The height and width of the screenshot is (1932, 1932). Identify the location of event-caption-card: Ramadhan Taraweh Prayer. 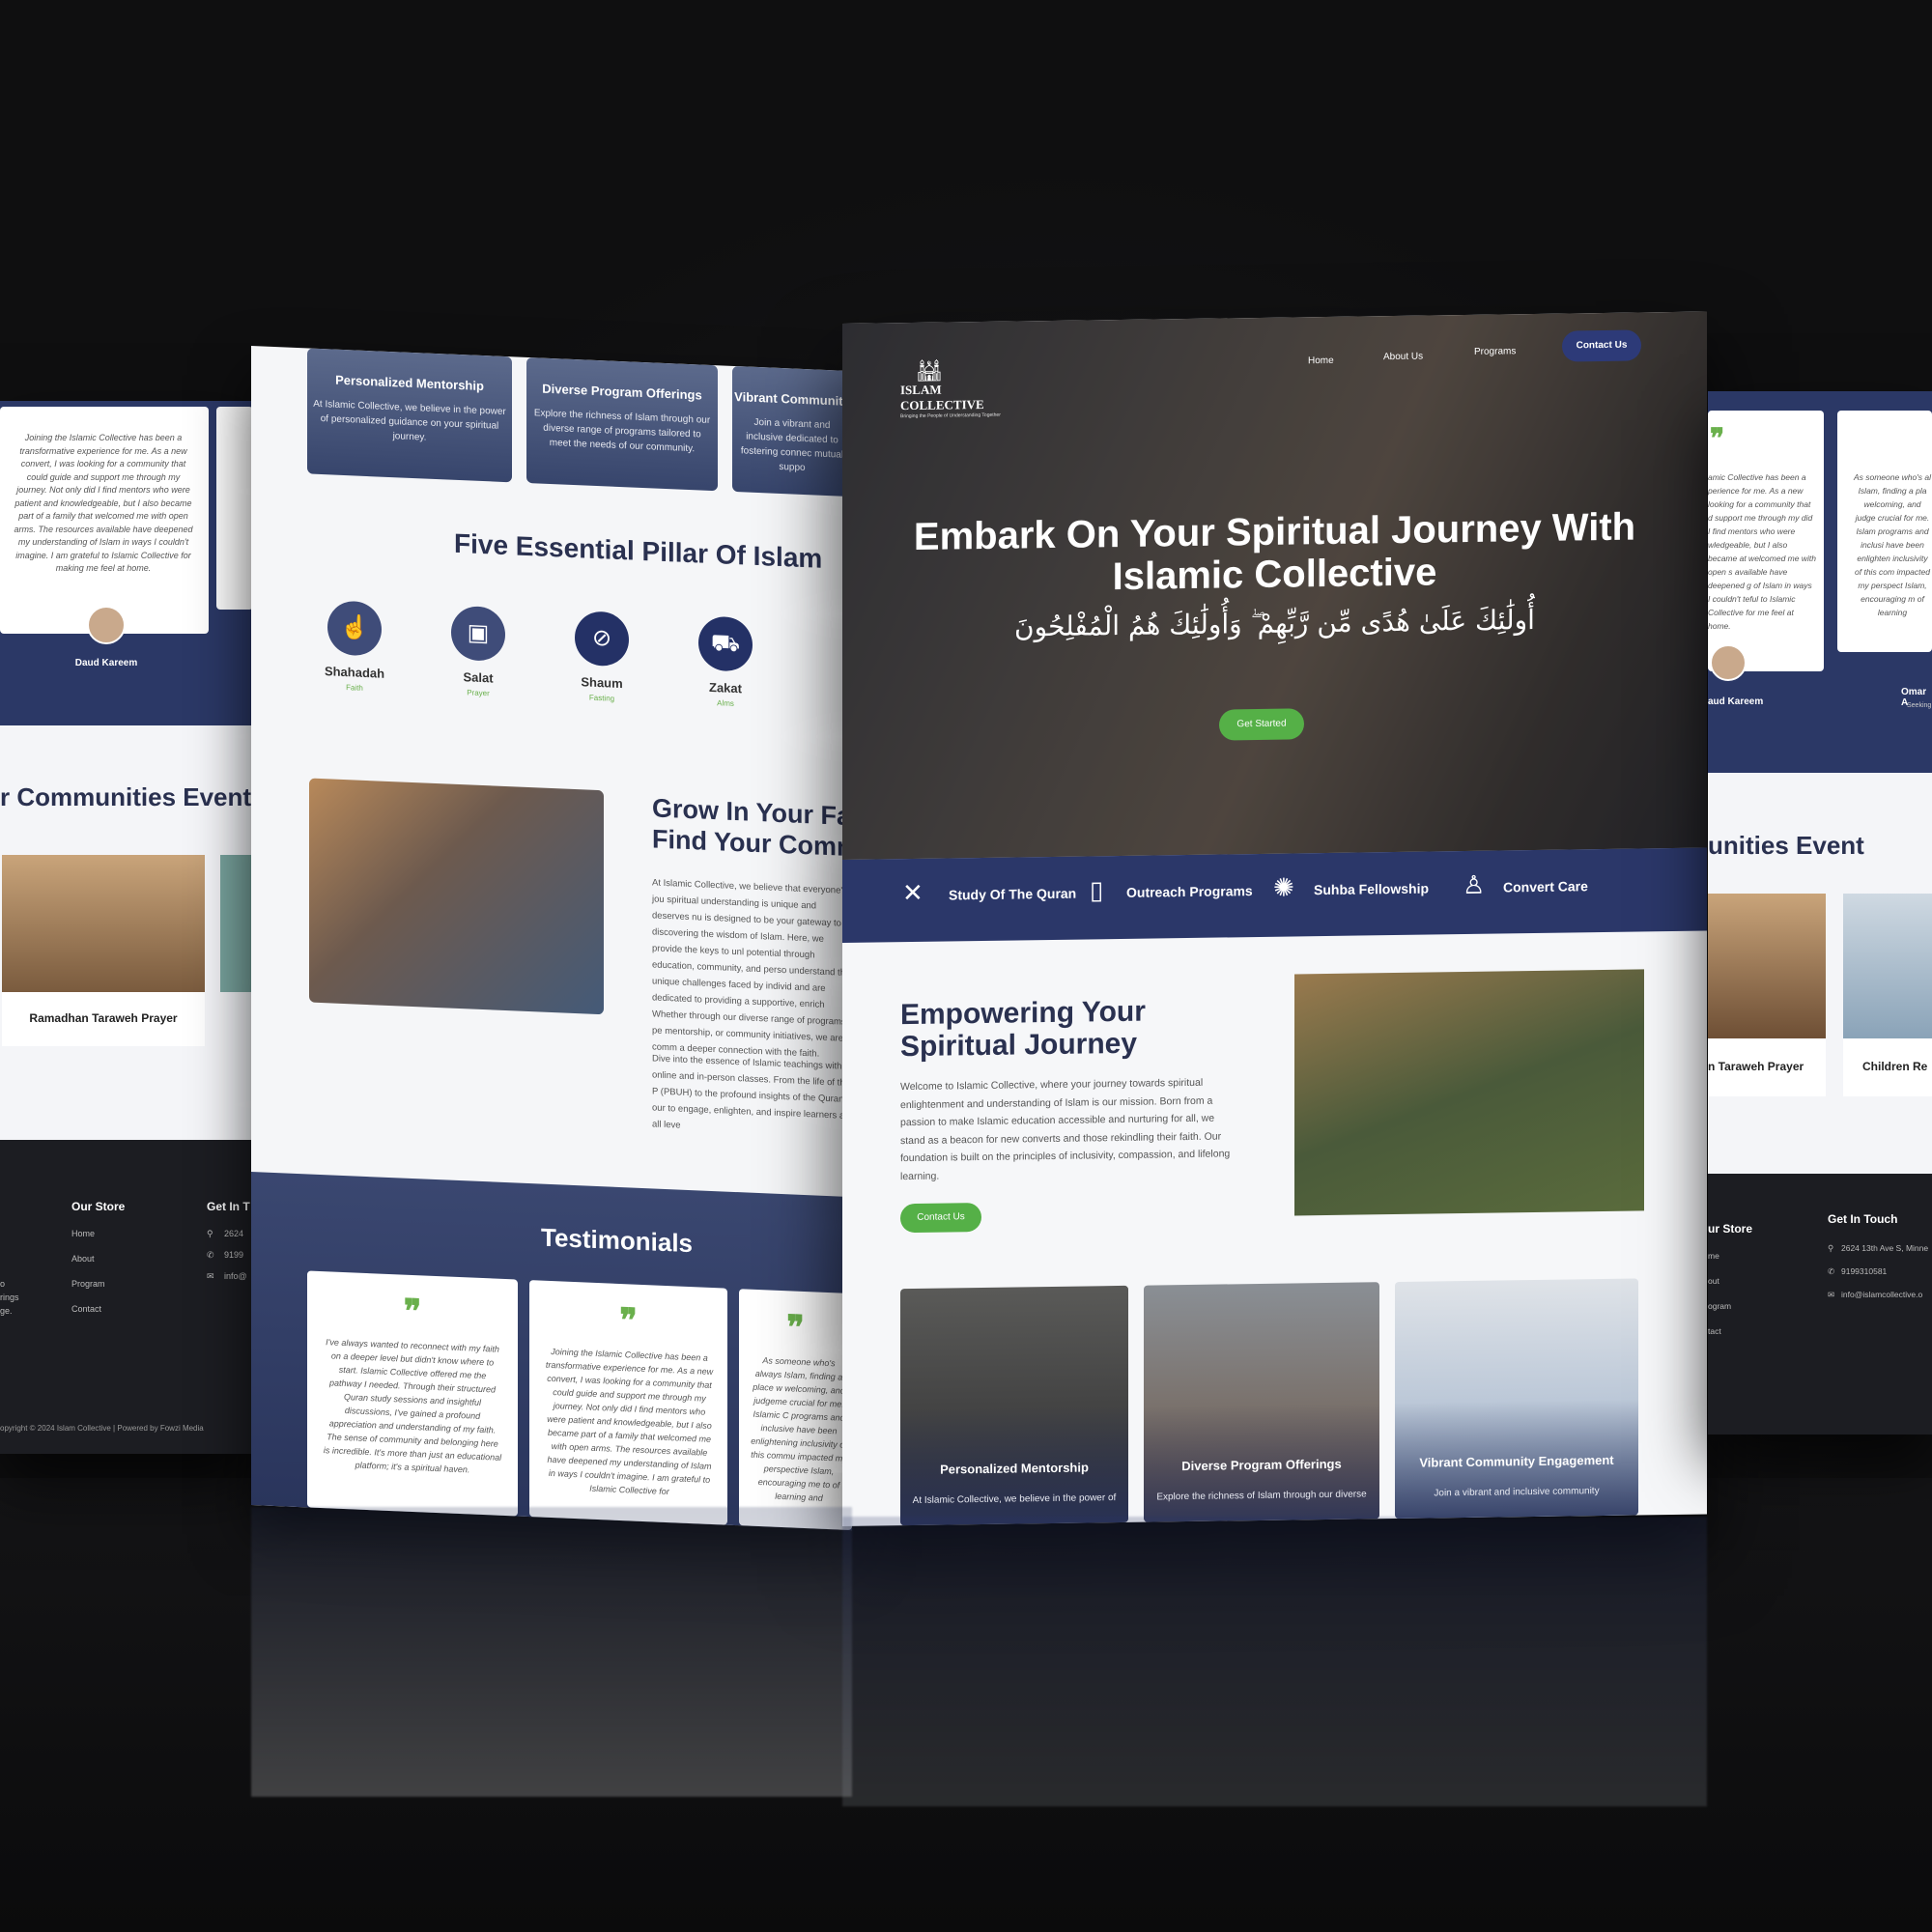
(103, 1019).